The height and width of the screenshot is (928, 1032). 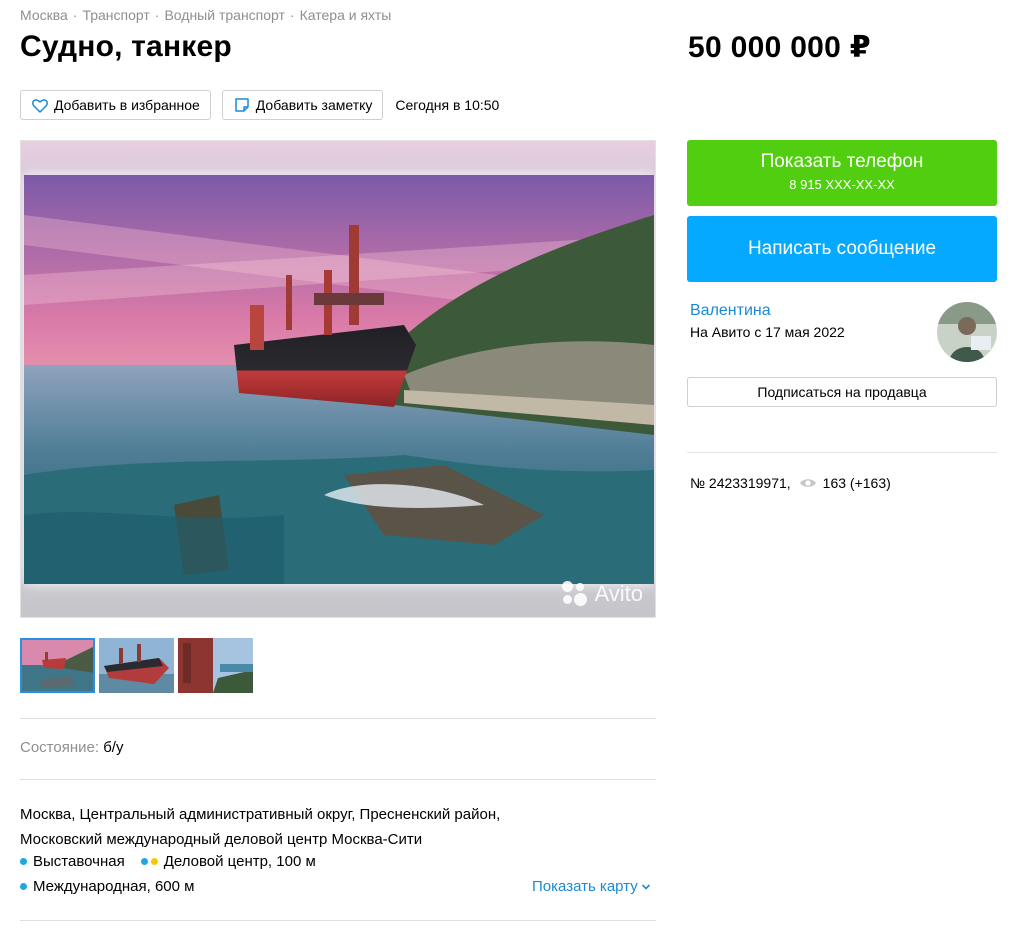 What do you see at coordinates (585, 886) in the screenshot?
I see `show-map-label: Показать карту` at bounding box center [585, 886].